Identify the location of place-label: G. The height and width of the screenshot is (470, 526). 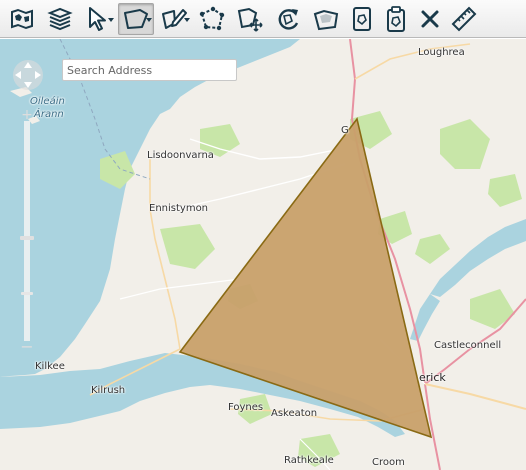
(345, 130).